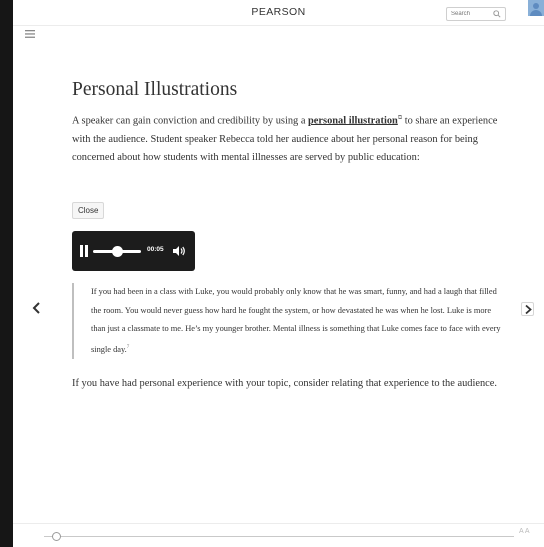 This screenshot has width=544, height=547. What do you see at coordinates (353, 120) in the screenshot?
I see `personal-illustration-link: personal illustration` at bounding box center [353, 120].